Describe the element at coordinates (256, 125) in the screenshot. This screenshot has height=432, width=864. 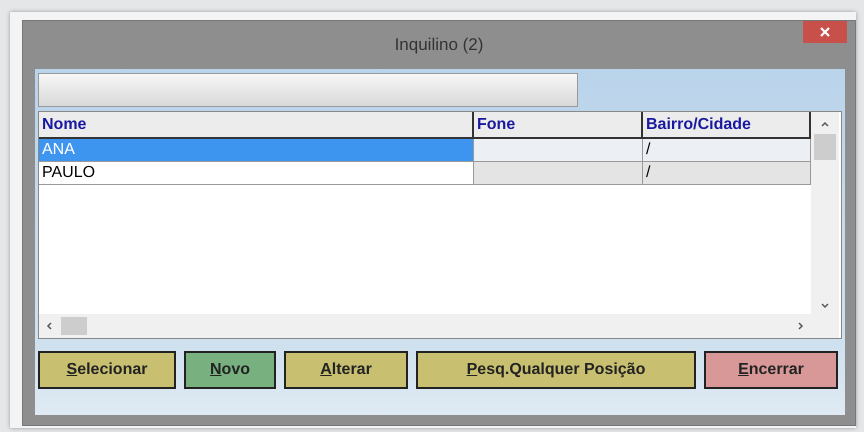
I see `column-header: Nome` at that location.